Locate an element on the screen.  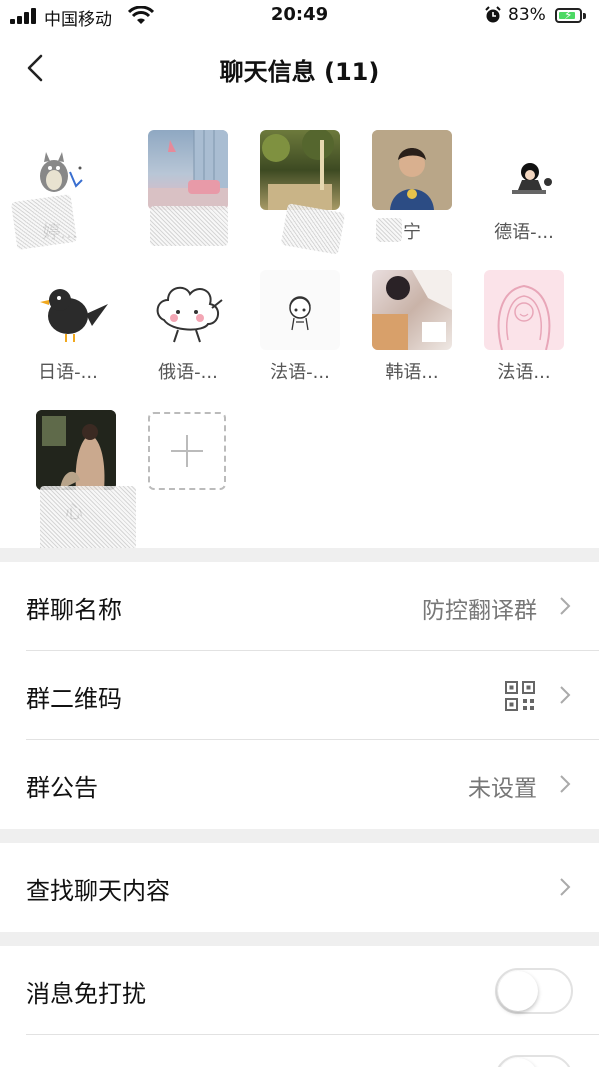
battery-icon: ⚡ is located at coordinates (568, 15).